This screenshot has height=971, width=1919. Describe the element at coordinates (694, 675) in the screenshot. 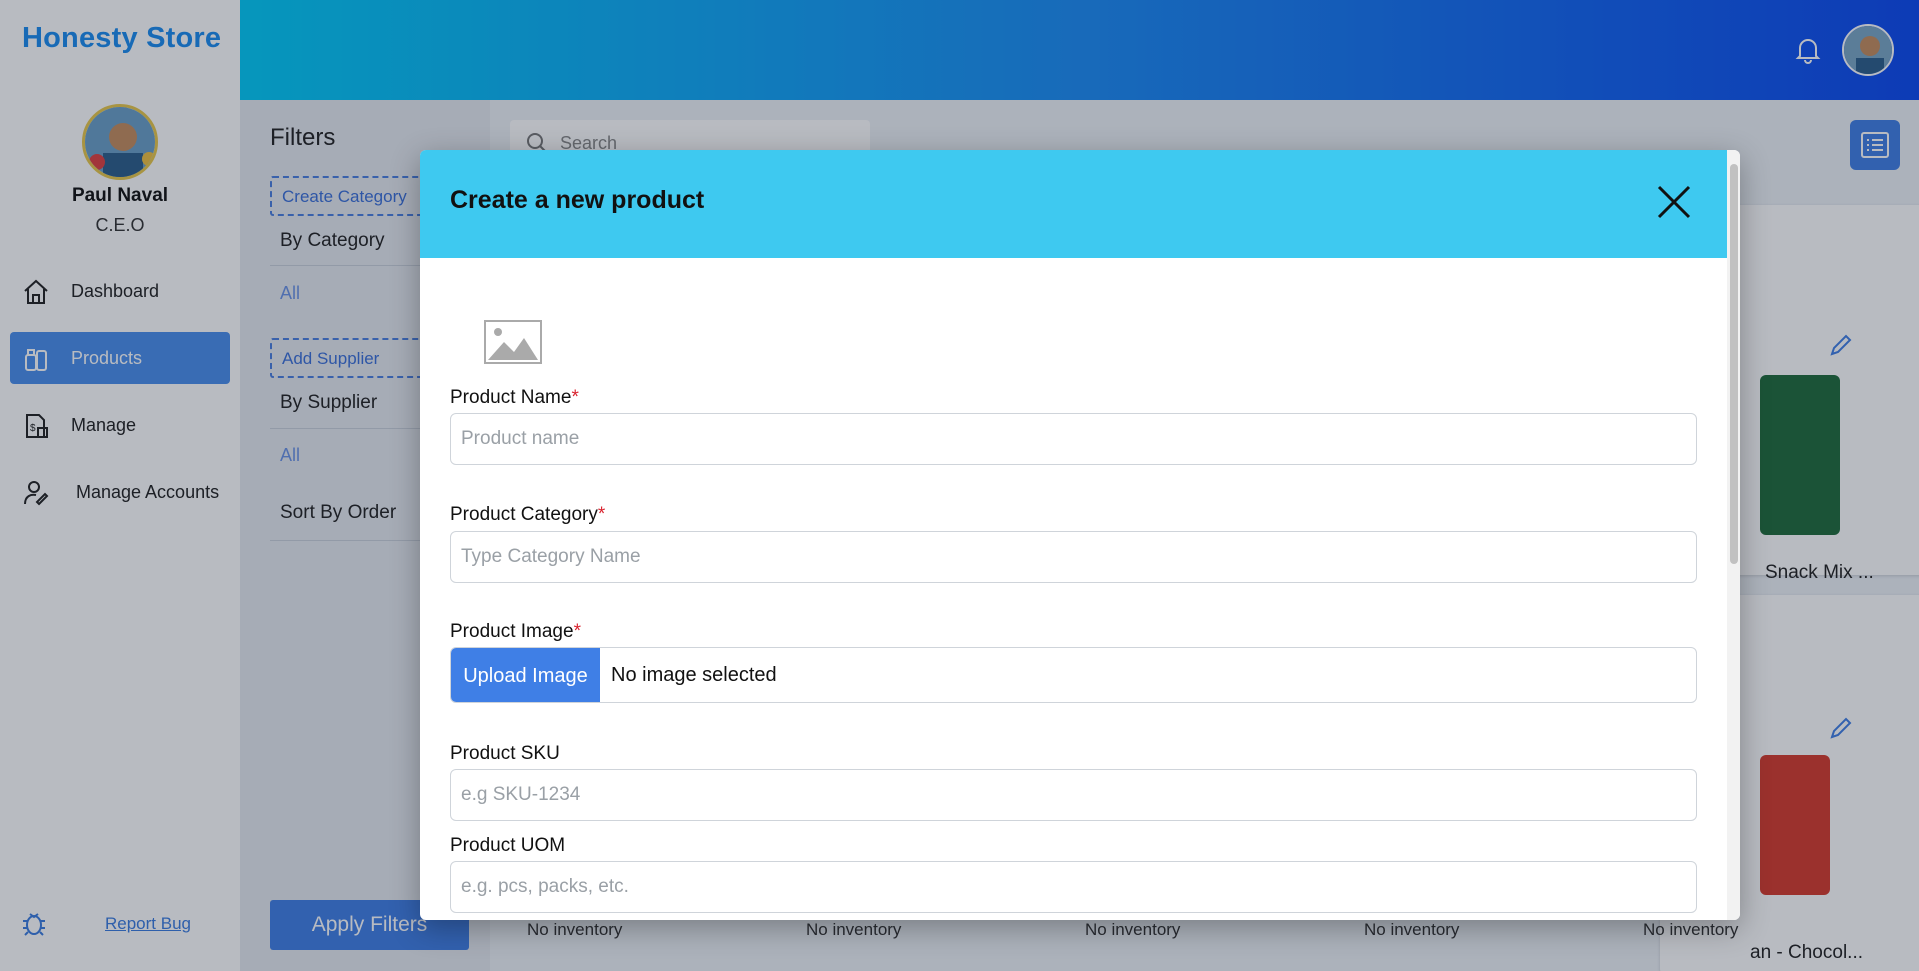

I see `image-status: No image selected` at that location.